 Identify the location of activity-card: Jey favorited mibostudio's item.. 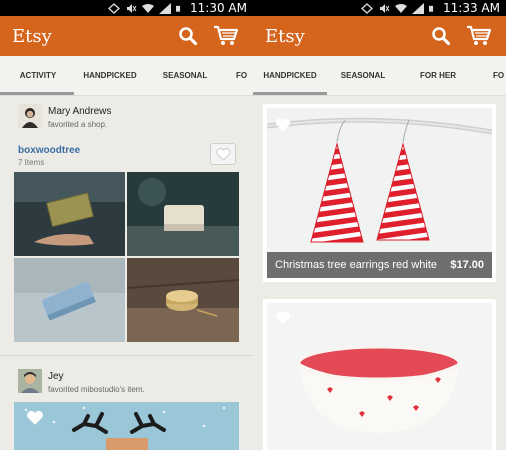
(126, 406).